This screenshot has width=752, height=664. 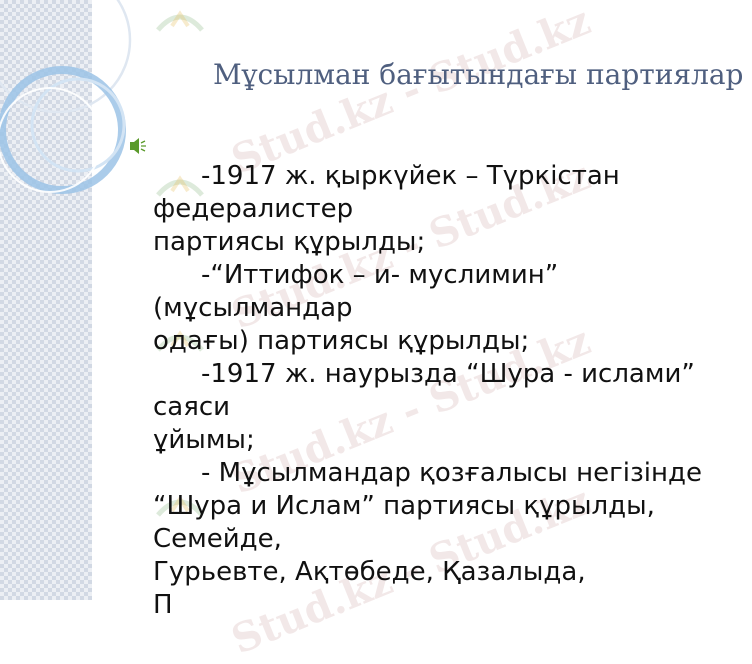 I want to click on body-line: партиясы құрылды;, so click(x=289, y=242).